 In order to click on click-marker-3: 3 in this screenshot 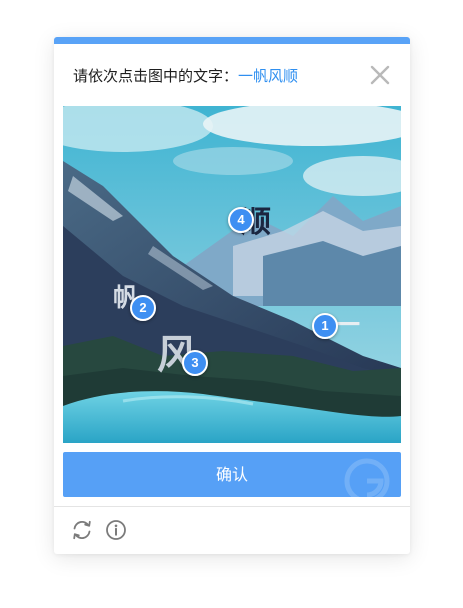, I will do `click(195, 363)`.